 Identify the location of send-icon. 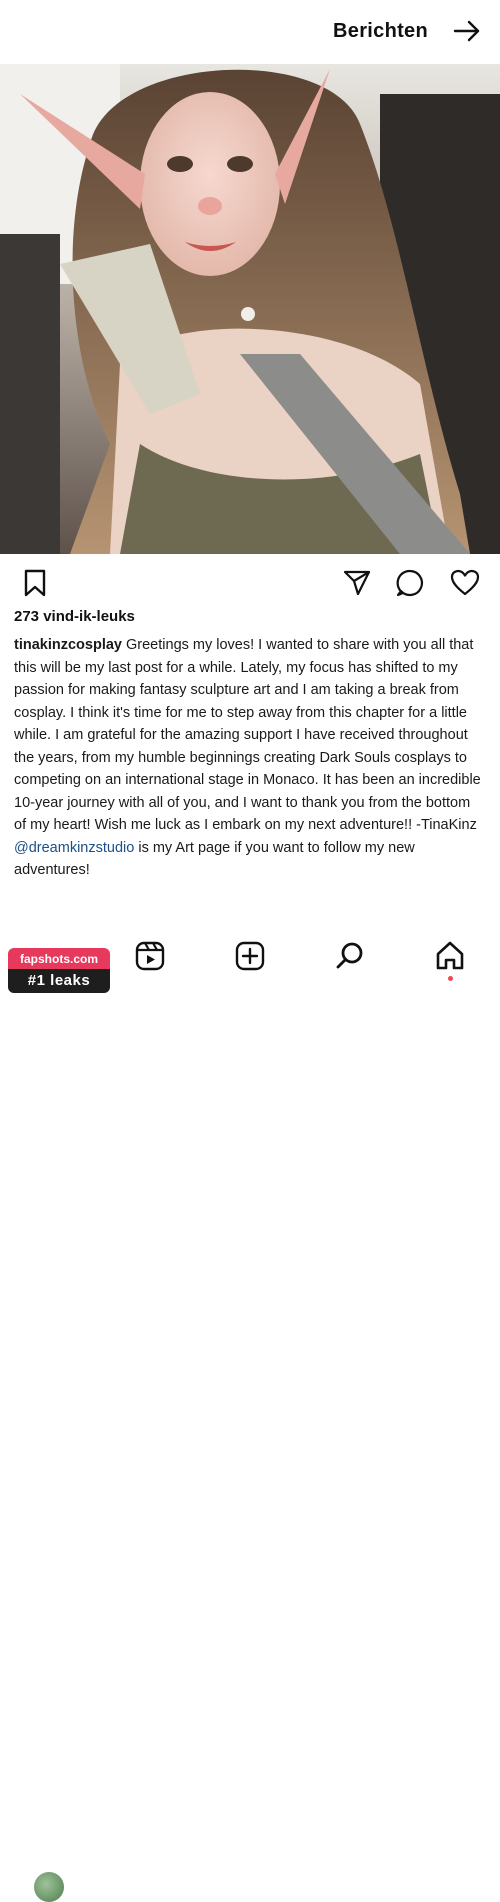
(357, 583).